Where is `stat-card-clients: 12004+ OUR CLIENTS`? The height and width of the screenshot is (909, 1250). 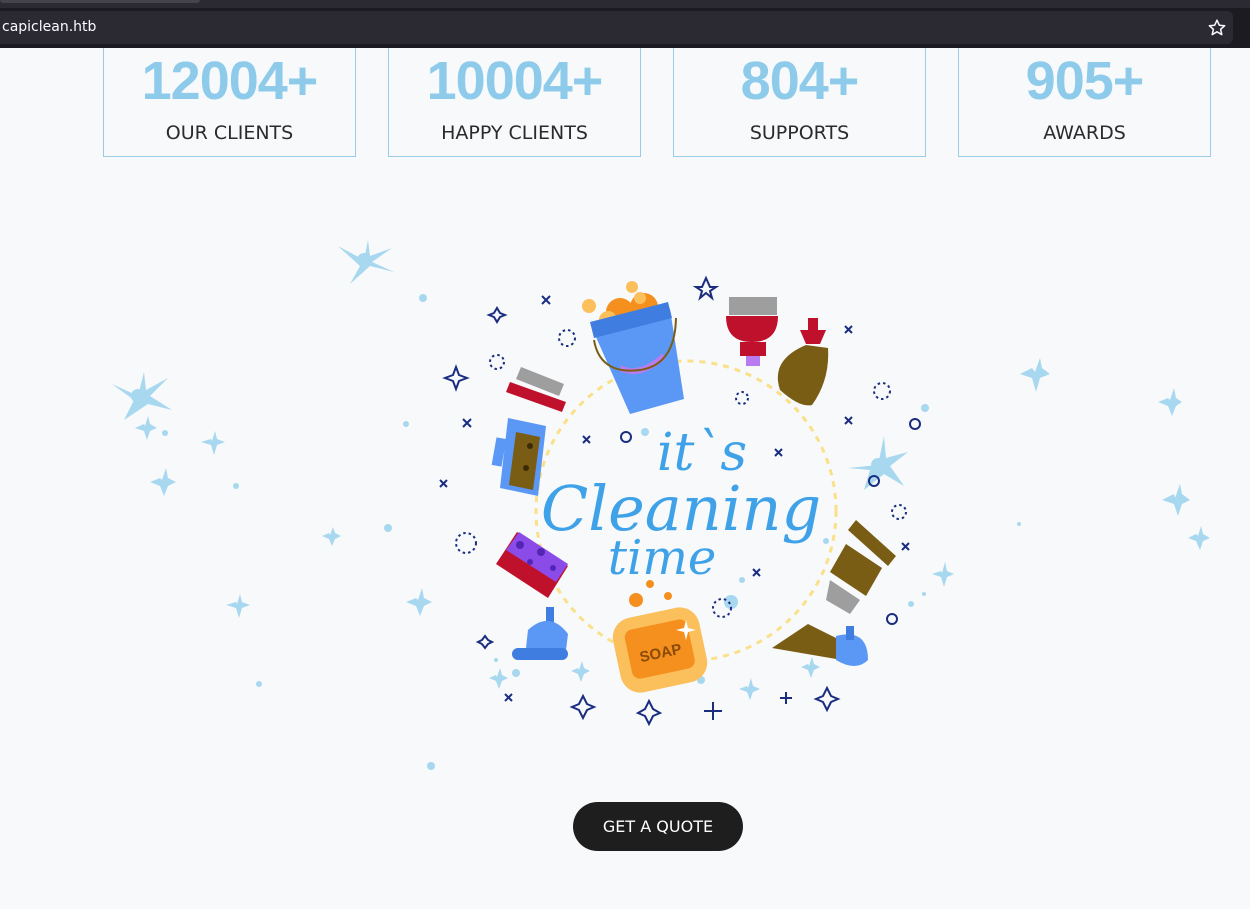
stat-card-clients: 12004+ OUR CLIENTS is located at coordinates (229, 102).